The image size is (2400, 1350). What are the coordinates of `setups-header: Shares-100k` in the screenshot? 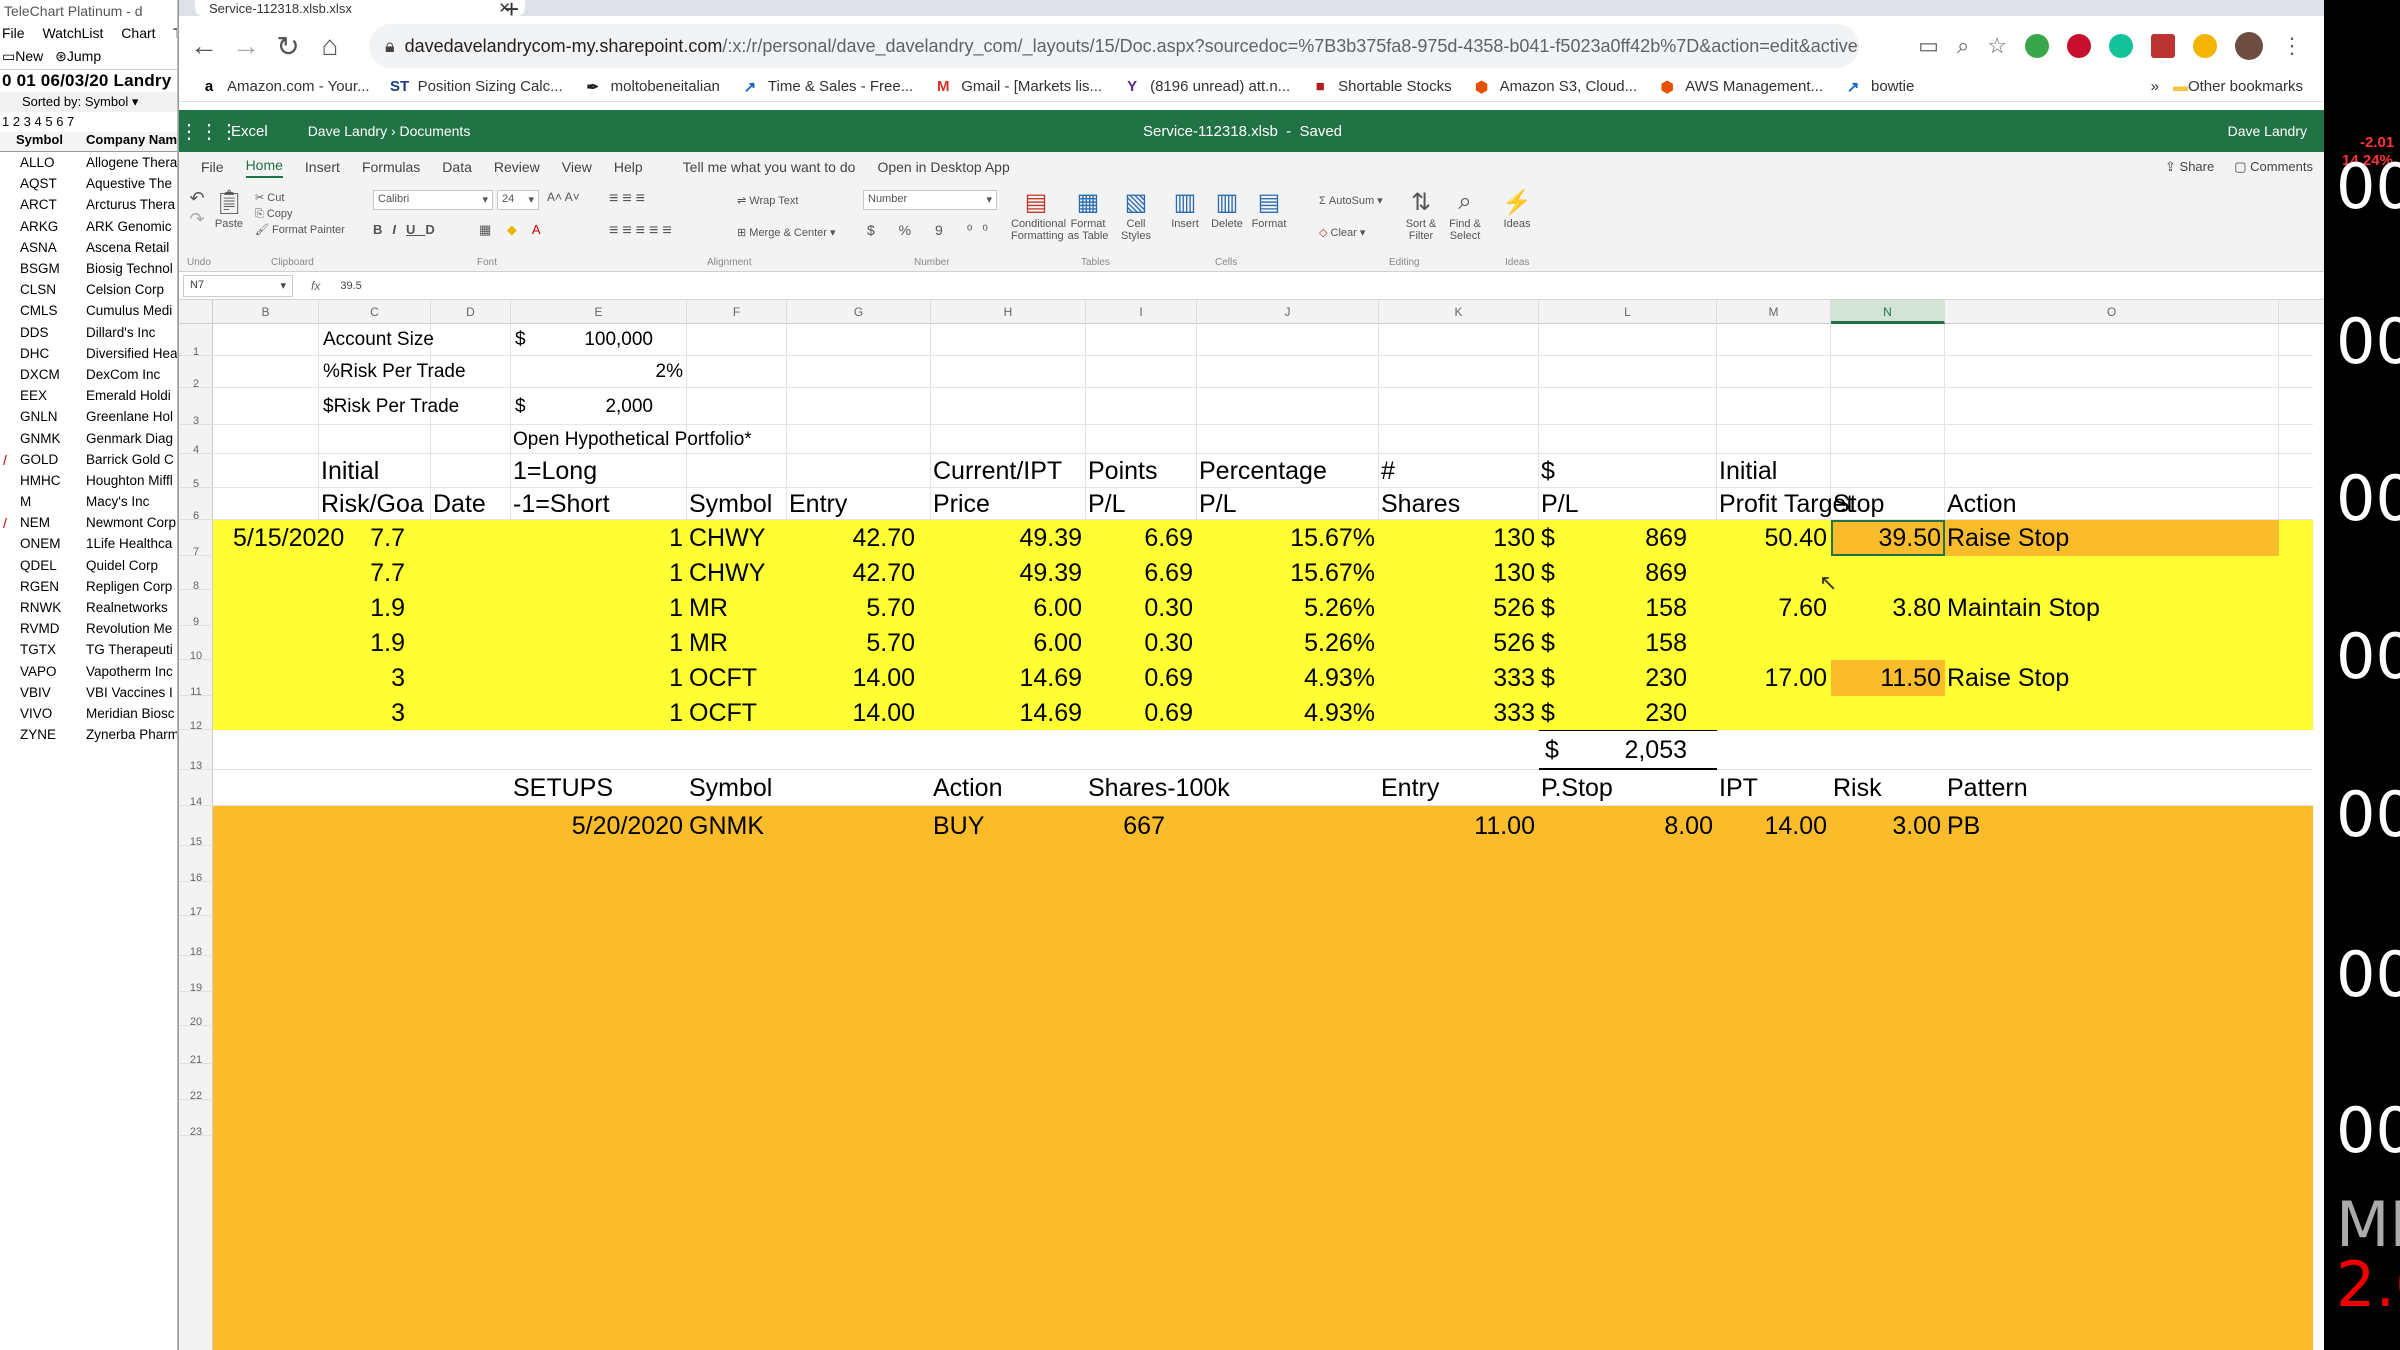 It's located at (1159, 788).